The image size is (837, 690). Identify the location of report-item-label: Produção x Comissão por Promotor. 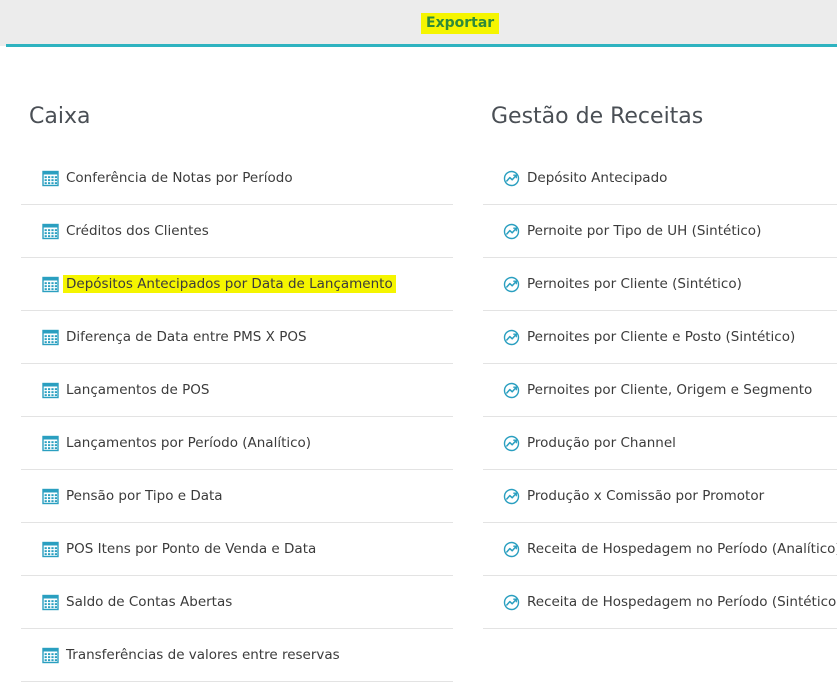
(646, 496).